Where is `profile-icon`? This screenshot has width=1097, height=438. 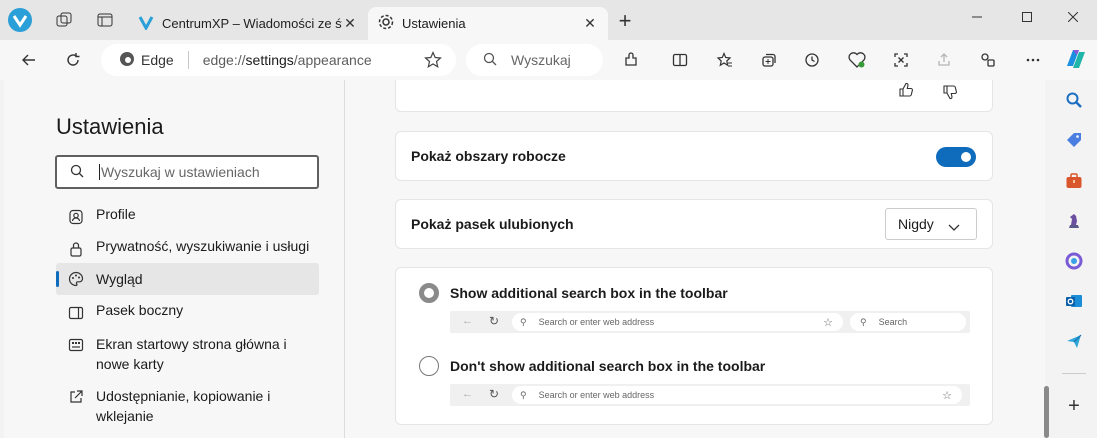 profile-icon is located at coordinates (76, 215).